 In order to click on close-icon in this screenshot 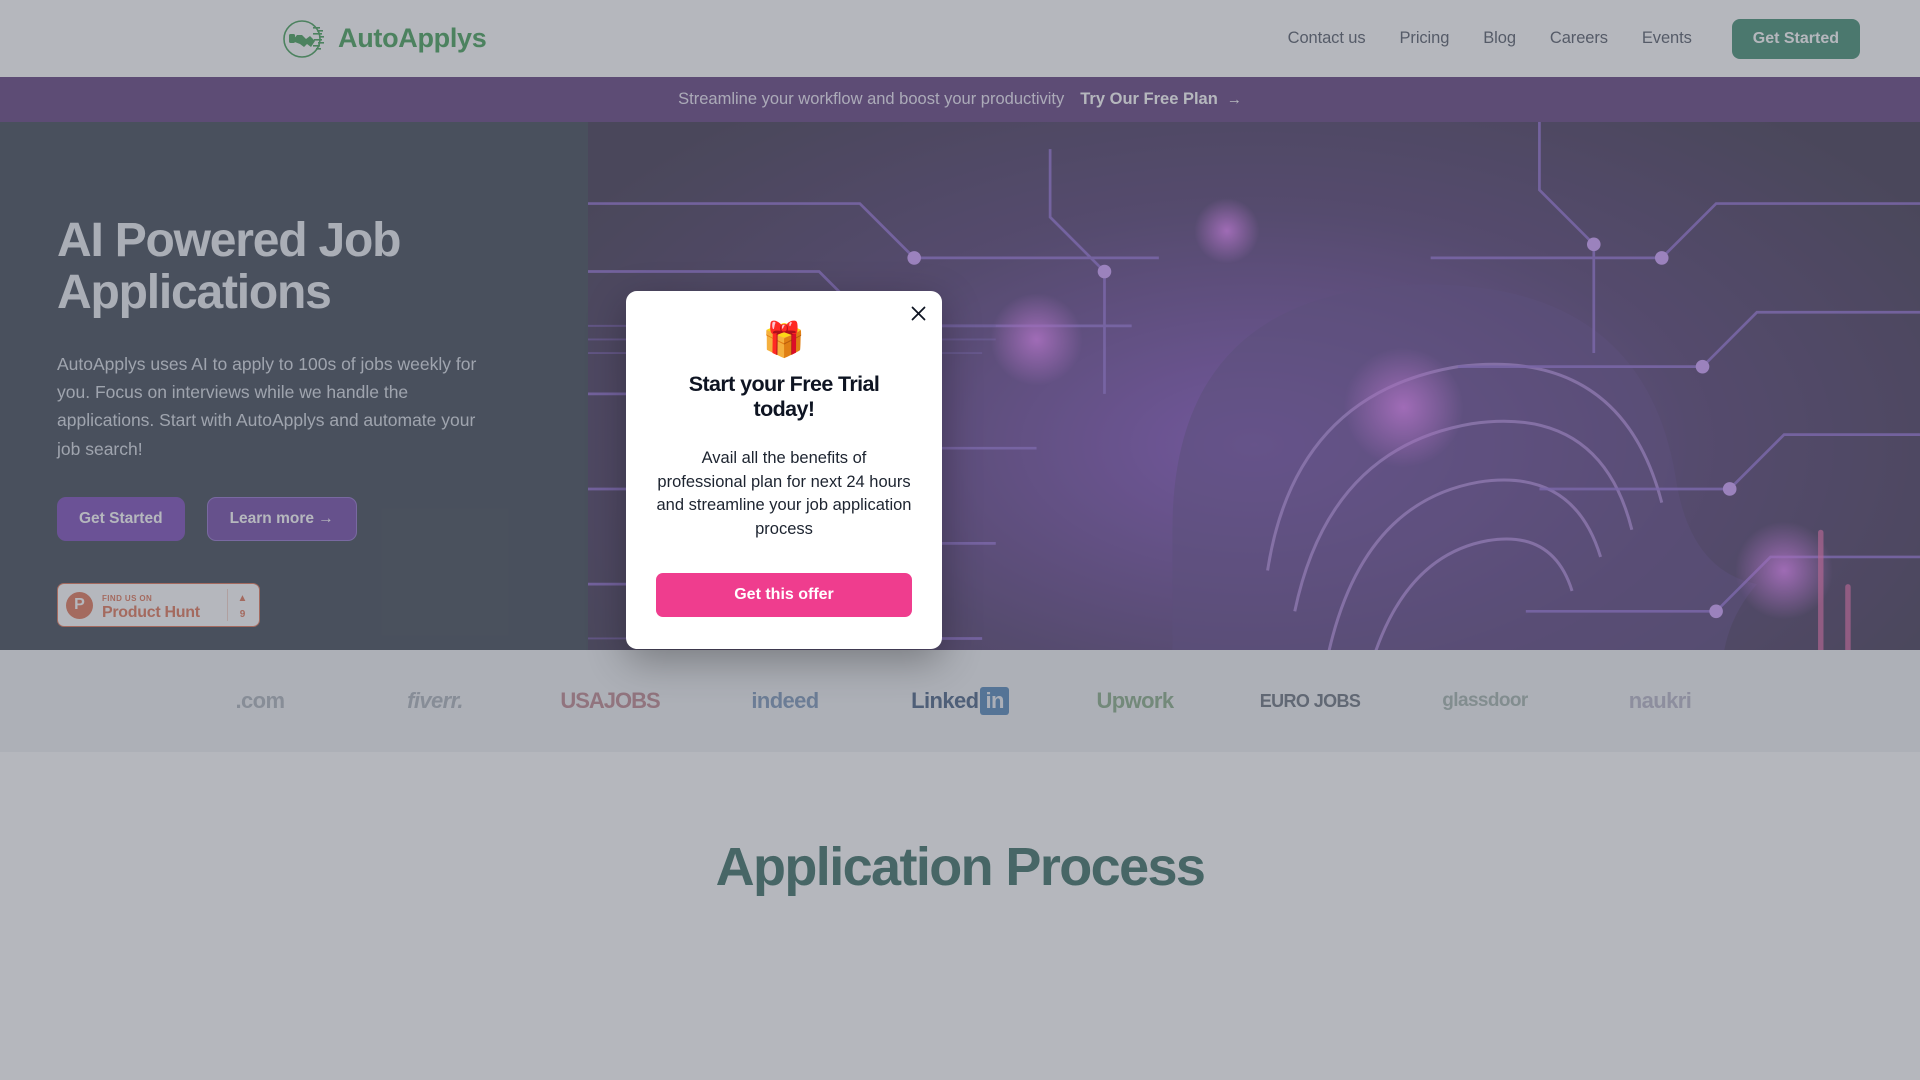, I will do `click(918, 313)`.